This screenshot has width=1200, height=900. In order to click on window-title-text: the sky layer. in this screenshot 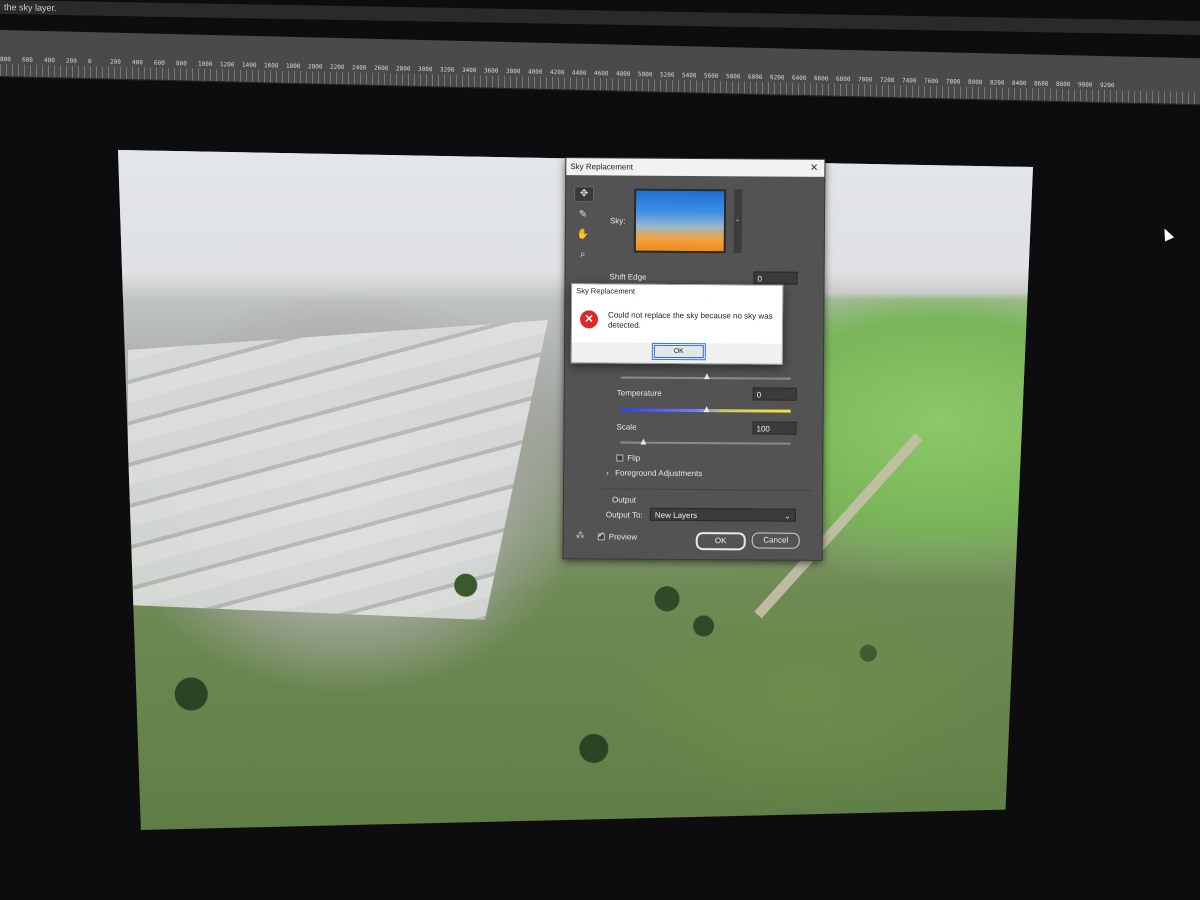, I will do `click(30, 7)`.